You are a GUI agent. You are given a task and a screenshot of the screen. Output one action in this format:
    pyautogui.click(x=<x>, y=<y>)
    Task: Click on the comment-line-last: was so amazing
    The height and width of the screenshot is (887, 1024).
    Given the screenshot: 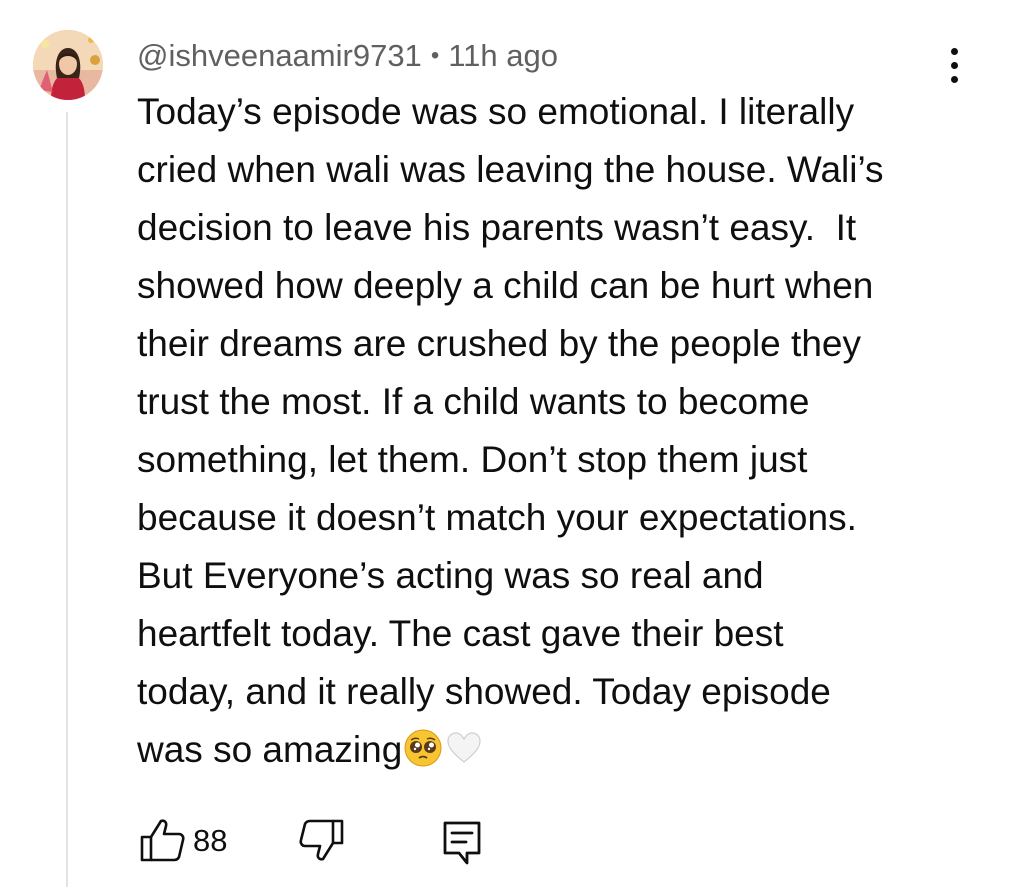 What is the action you would take?
    pyautogui.click(x=537, y=750)
    